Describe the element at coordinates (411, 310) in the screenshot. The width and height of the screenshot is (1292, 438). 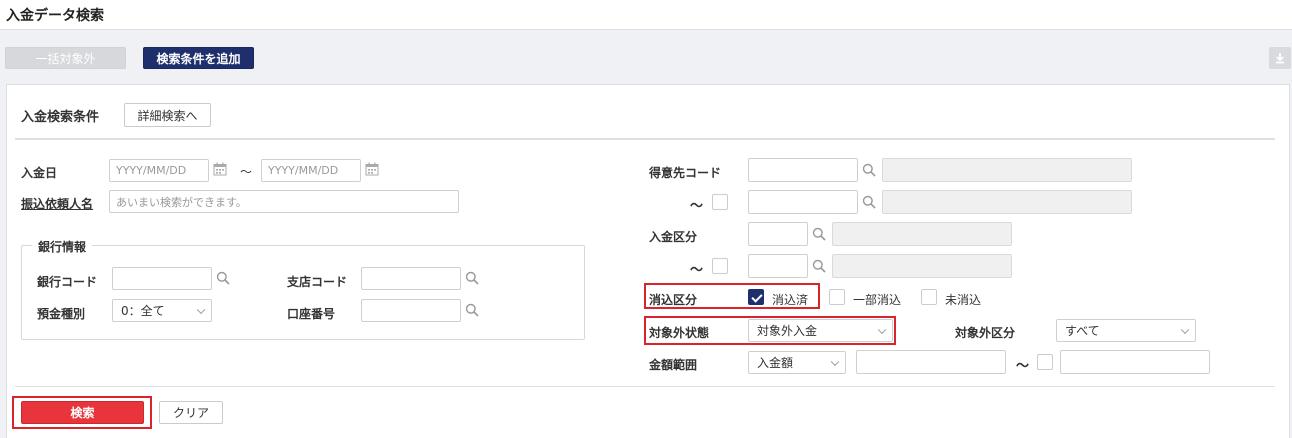
I see `account-number-input` at that location.